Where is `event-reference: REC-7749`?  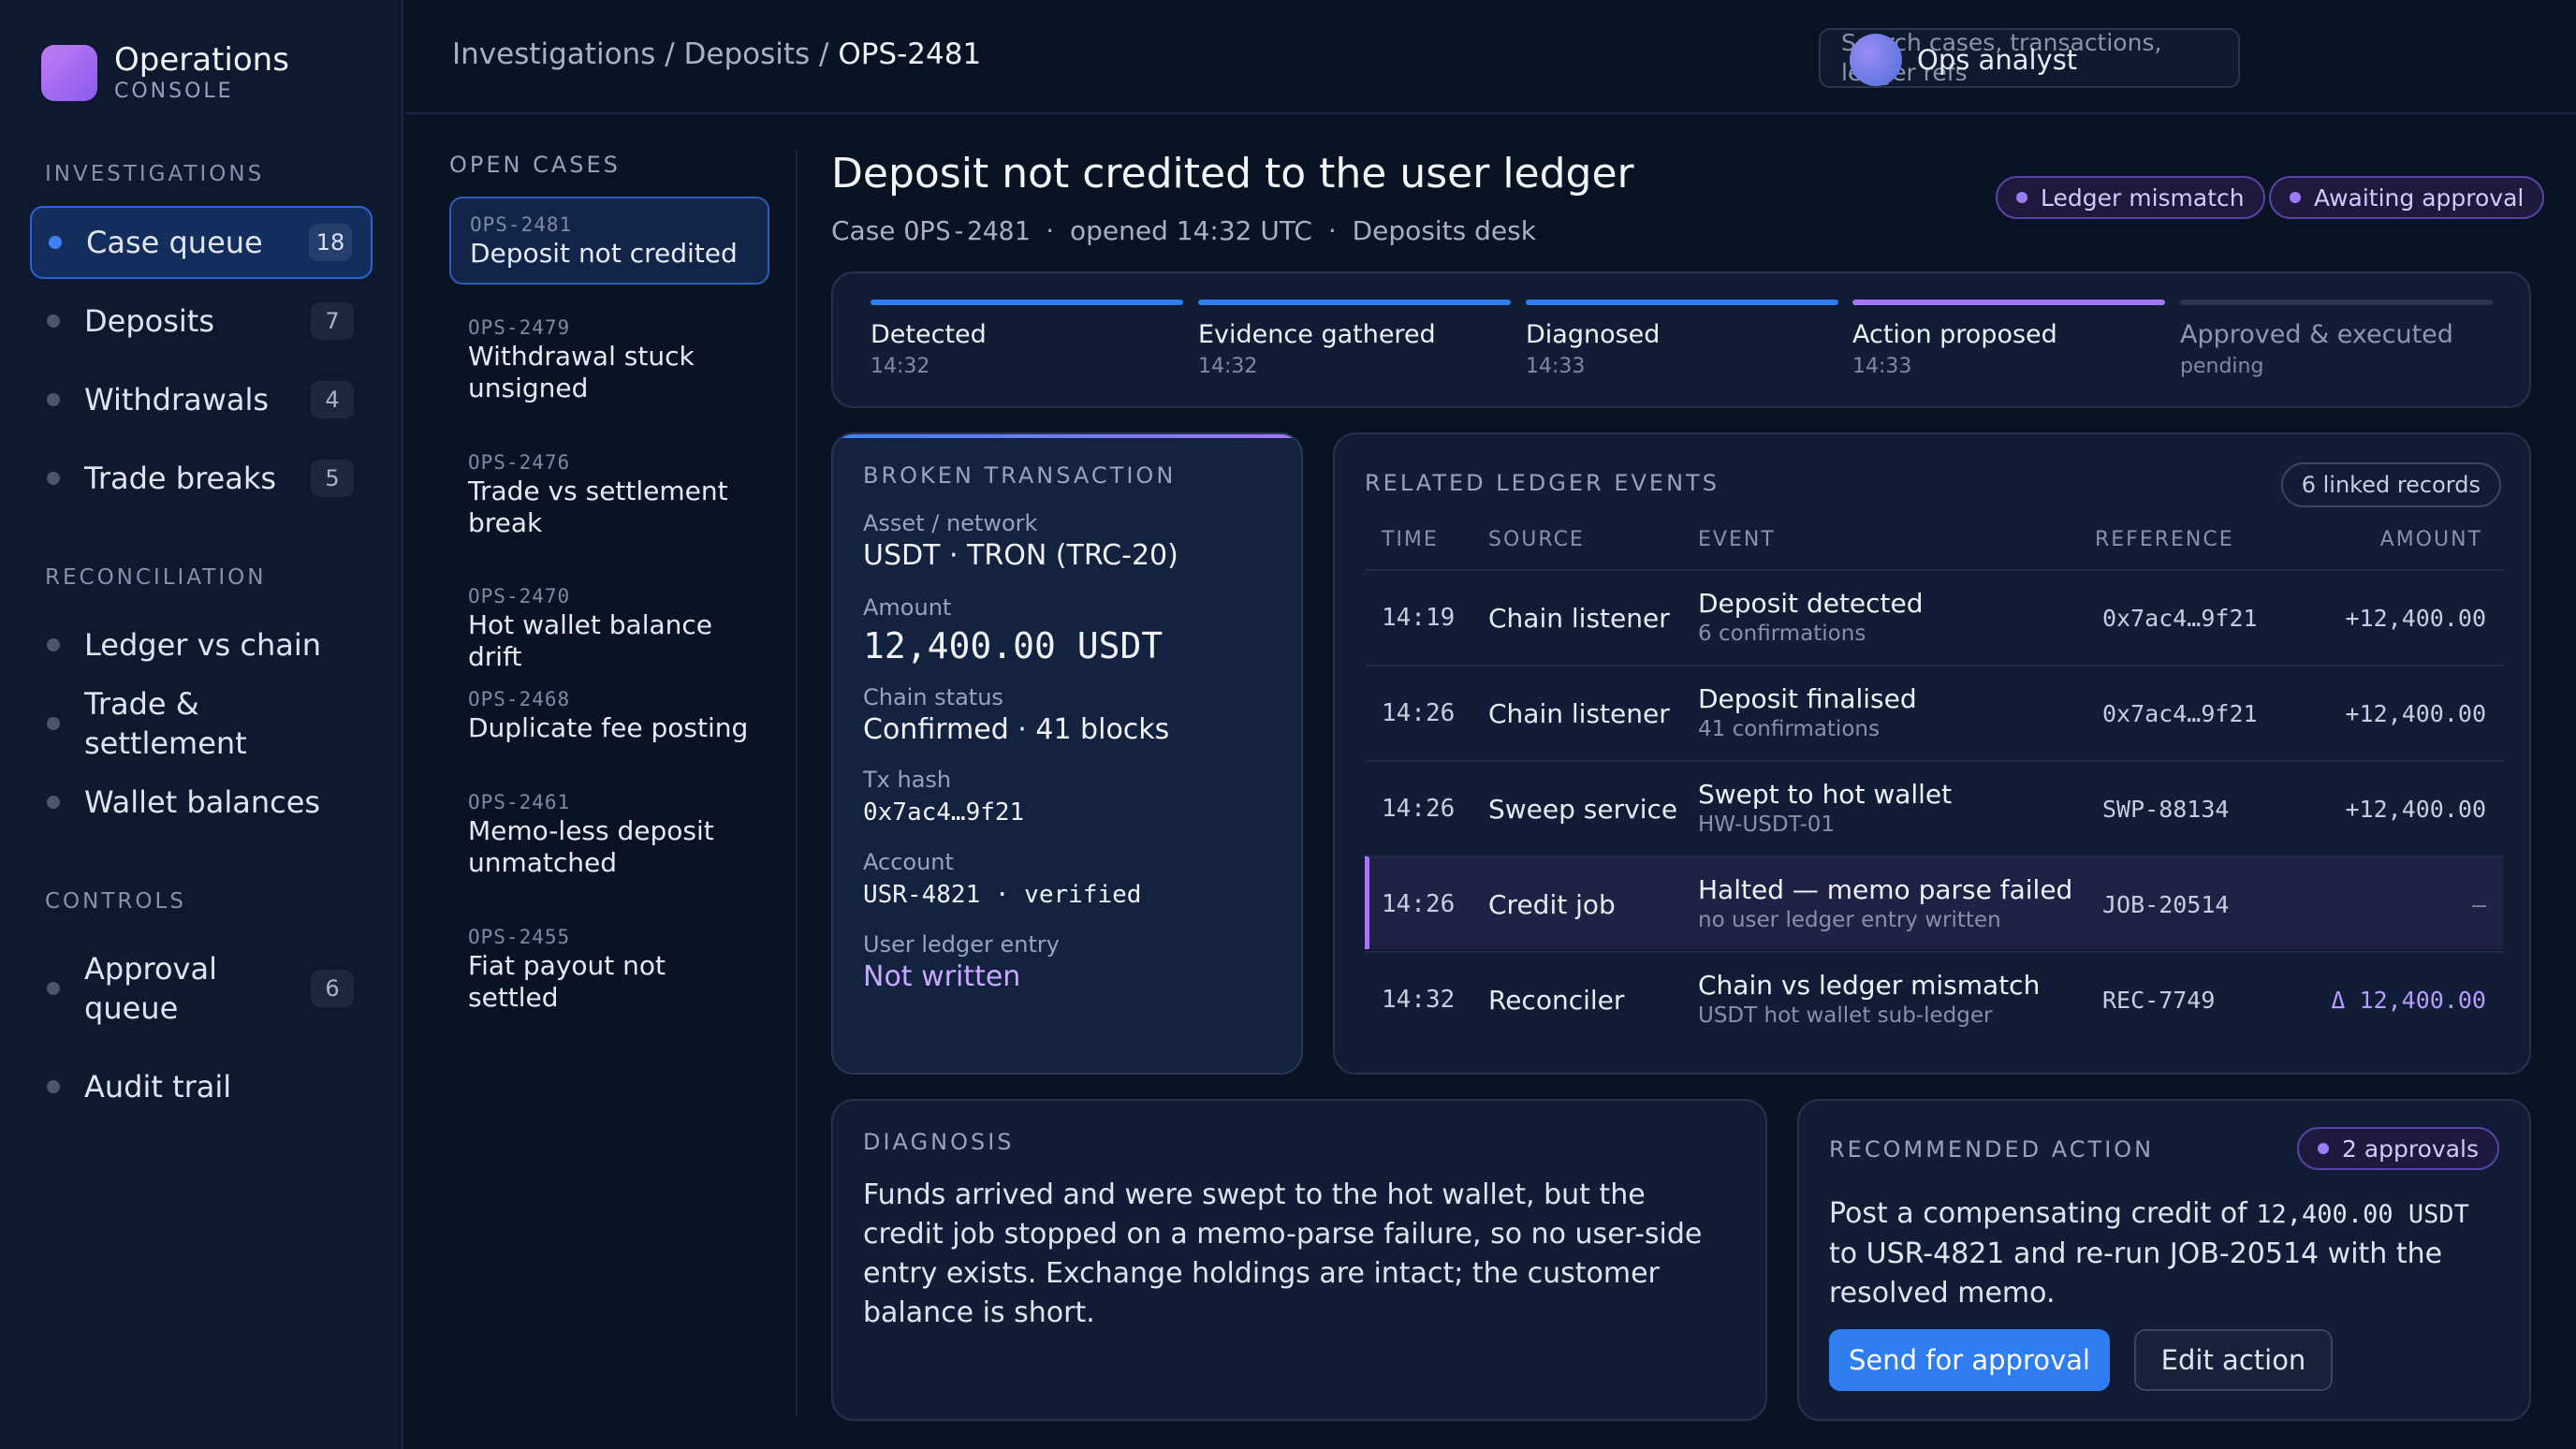 event-reference: REC-7749 is located at coordinates (2159, 1000).